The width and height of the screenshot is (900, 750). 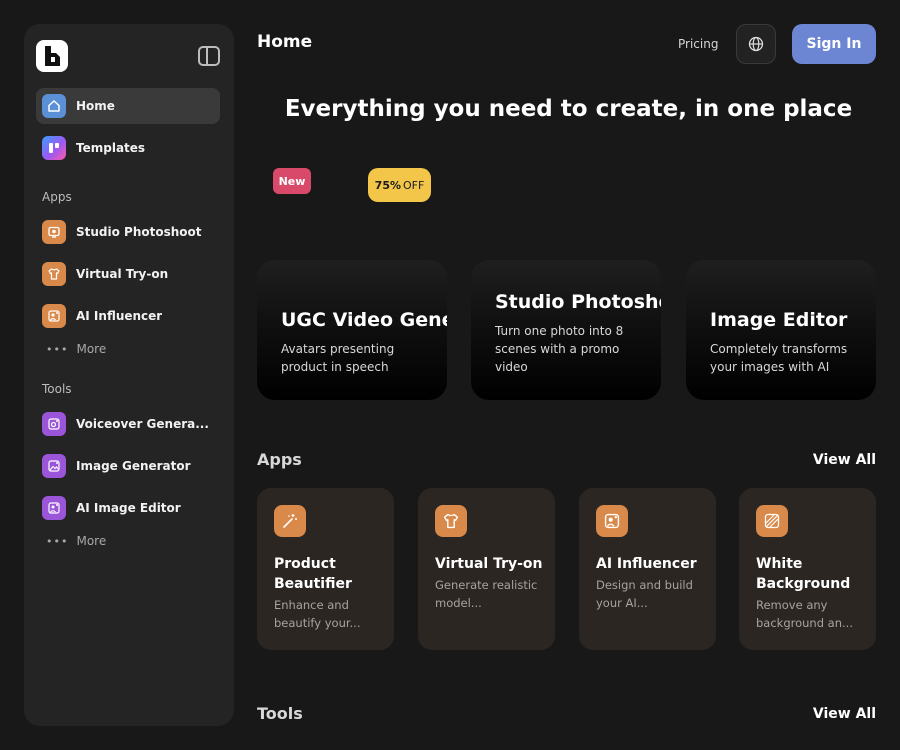 What do you see at coordinates (279, 459) in the screenshot?
I see `apps-section-heading: Apps` at bounding box center [279, 459].